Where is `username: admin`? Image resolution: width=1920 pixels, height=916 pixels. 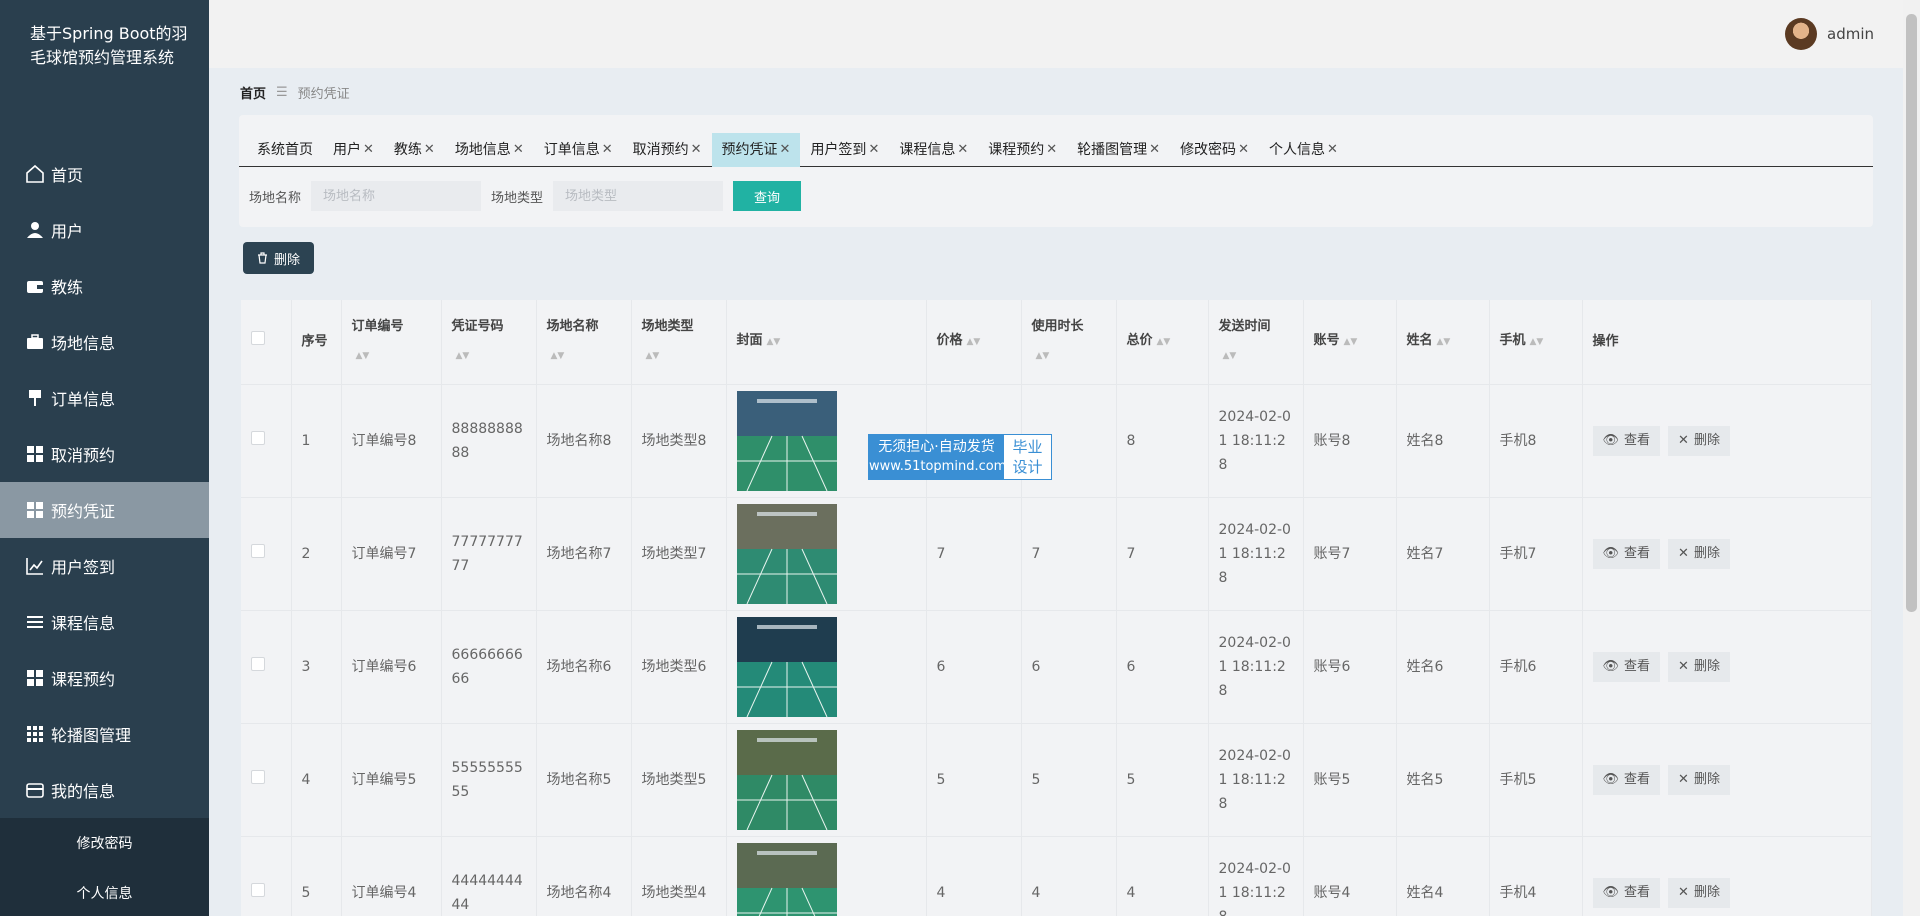
username: admin is located at coordinates (1850, 34).